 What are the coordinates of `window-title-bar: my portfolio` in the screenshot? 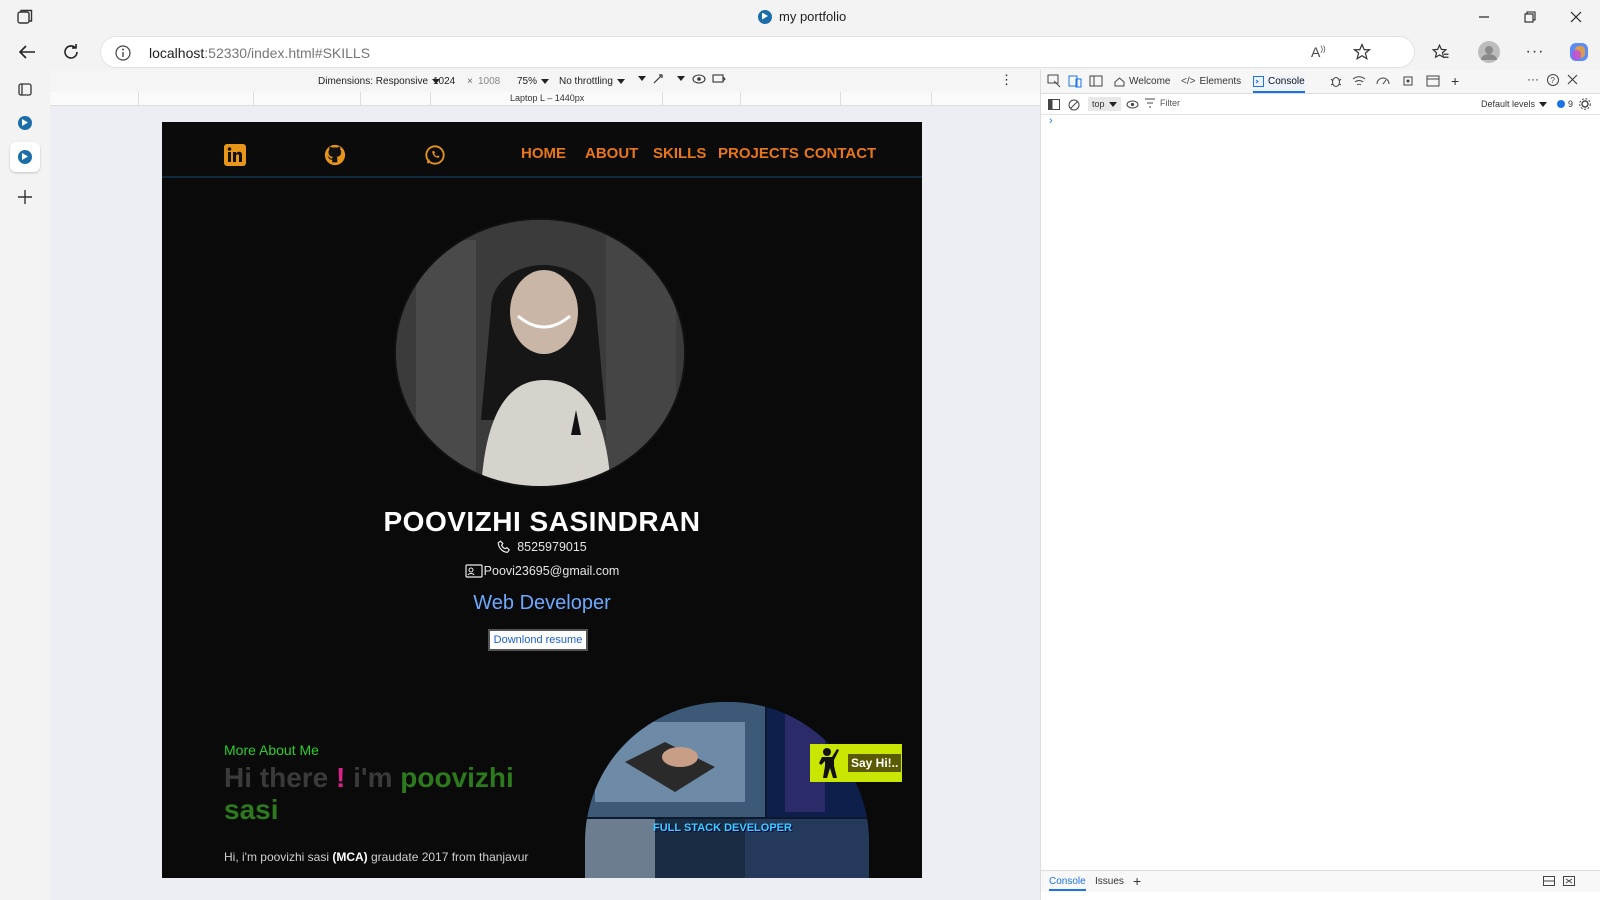 It's located at (800, 17).